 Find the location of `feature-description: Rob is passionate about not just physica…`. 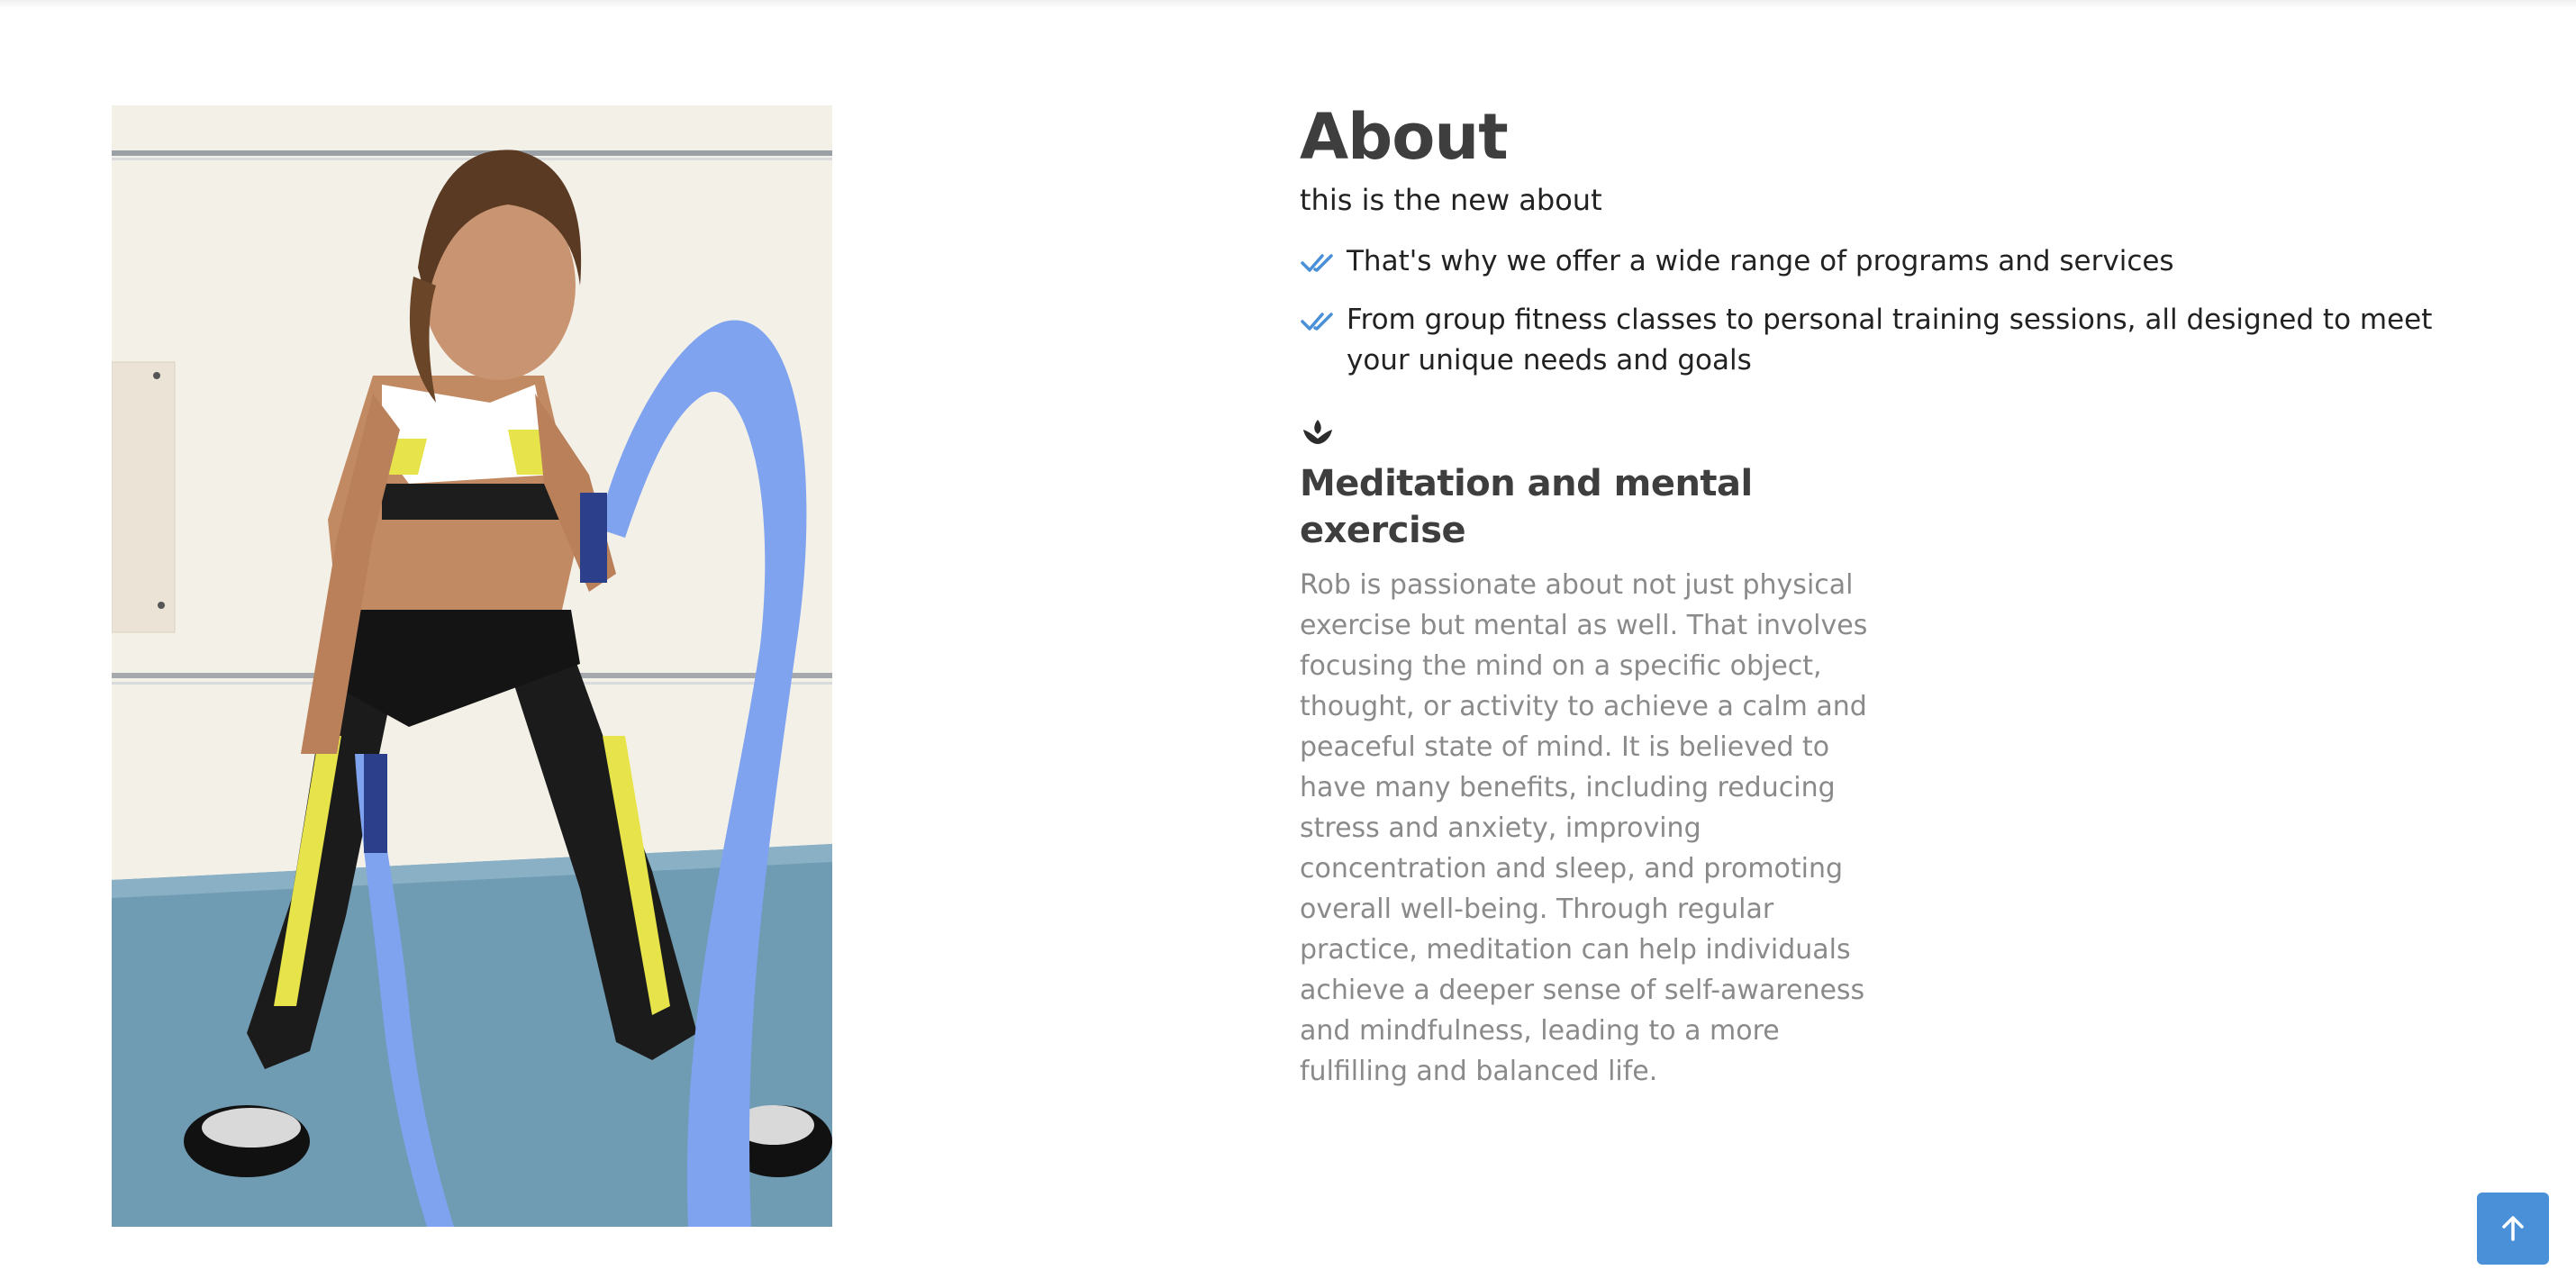

feature-description: Rob is passionate about not just physica… is located at coordinates (1584, 828).